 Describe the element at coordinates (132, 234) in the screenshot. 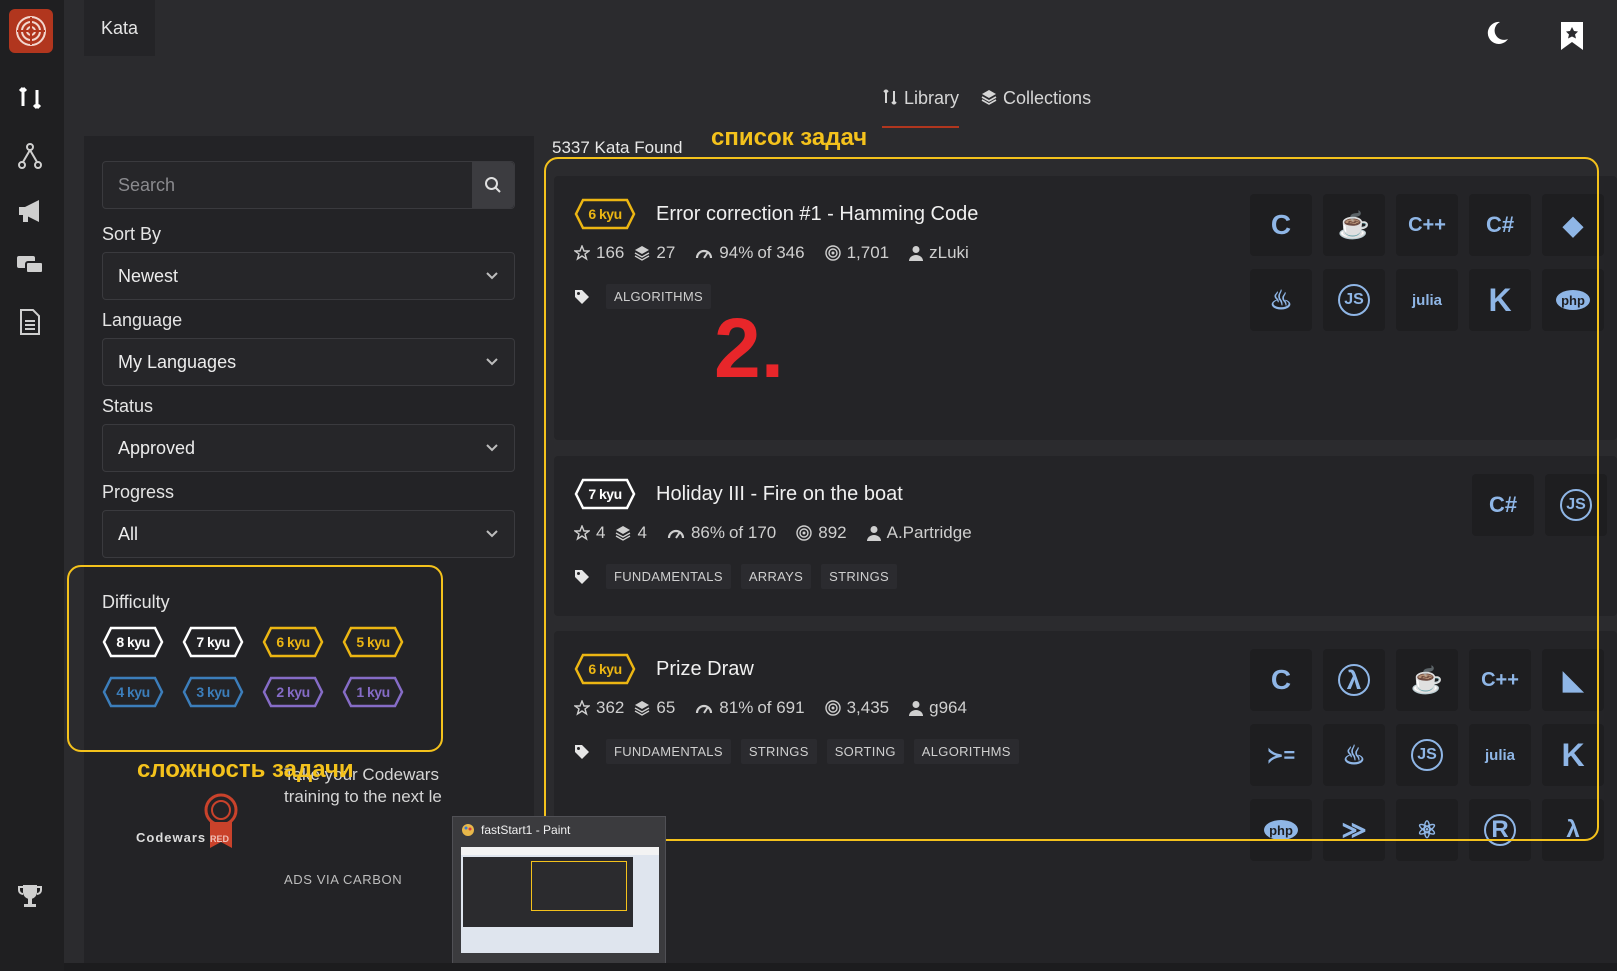

I see `sort-by-label: Sort By` at that location.